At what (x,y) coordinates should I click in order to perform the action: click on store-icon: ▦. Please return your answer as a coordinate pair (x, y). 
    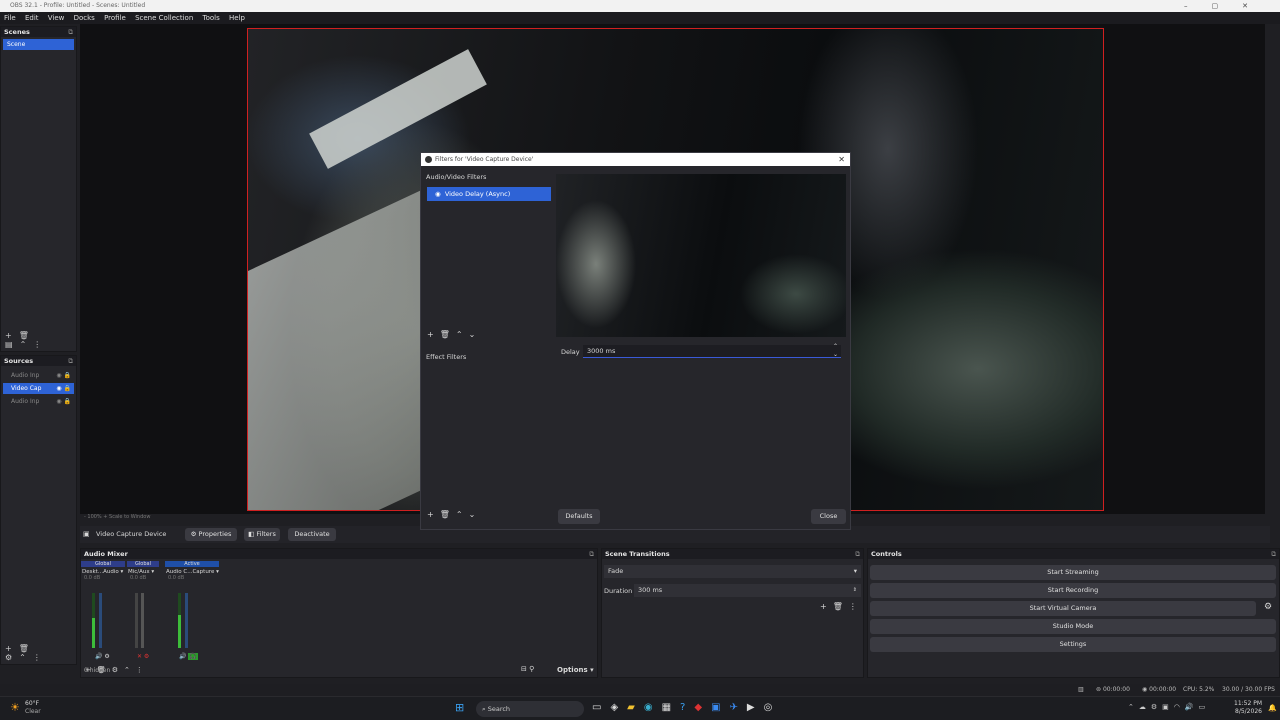
    Looking at the image, I should click on (671, 707).